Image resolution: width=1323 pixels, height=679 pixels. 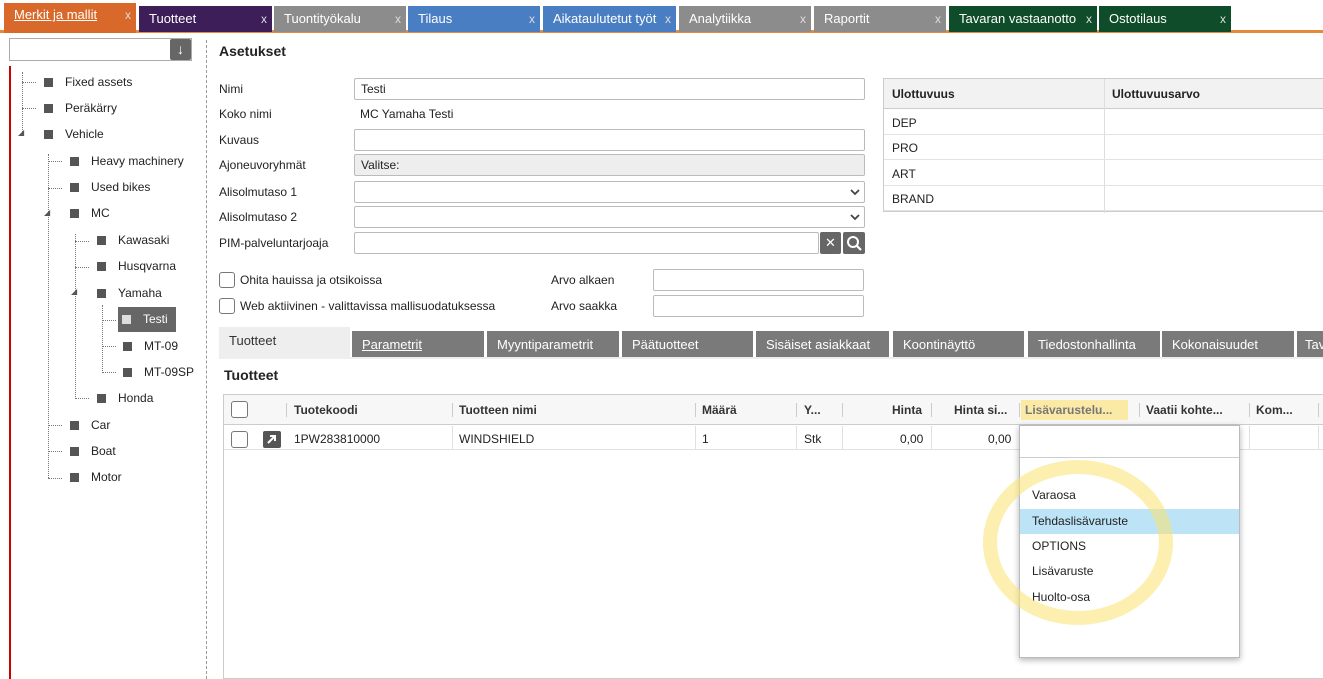 I want to click on subtab-parameters: Parametrit, so click(x=418, y=344).